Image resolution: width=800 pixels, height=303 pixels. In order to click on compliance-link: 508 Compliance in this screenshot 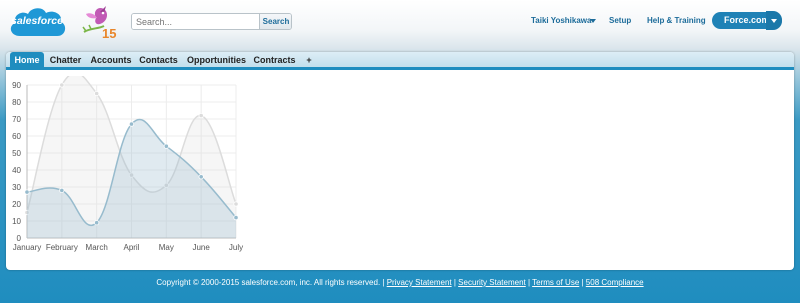, I will do `click(615, 282)`.